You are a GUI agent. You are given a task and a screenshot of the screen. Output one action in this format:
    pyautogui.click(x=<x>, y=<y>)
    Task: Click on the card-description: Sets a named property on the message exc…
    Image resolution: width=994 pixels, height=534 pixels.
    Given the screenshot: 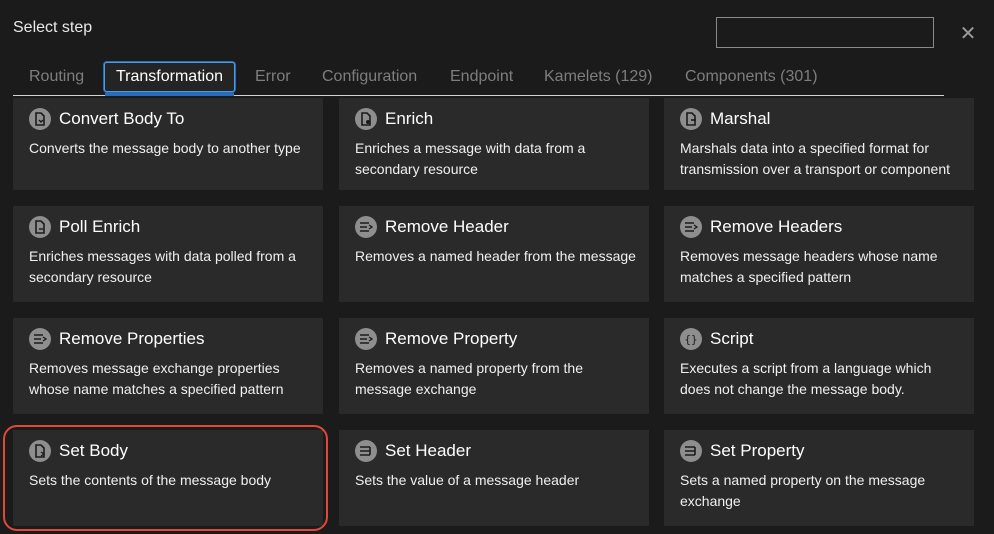 What is the action you would take?
    pyautogui.click(x=803, y=490)
    